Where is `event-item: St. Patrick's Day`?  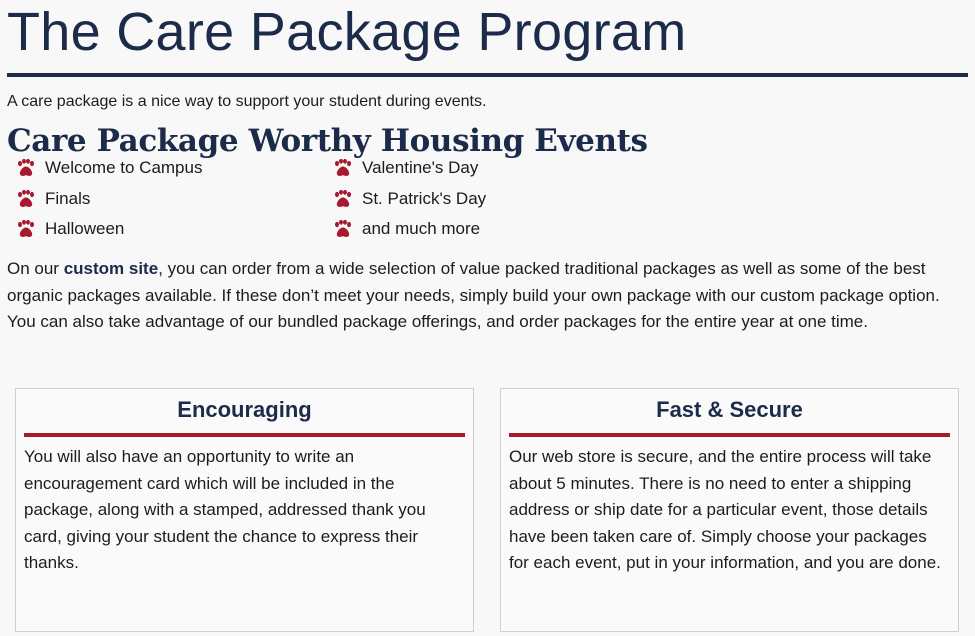 event-item: St. Patrick's Day is located at coordinates (409, 199).